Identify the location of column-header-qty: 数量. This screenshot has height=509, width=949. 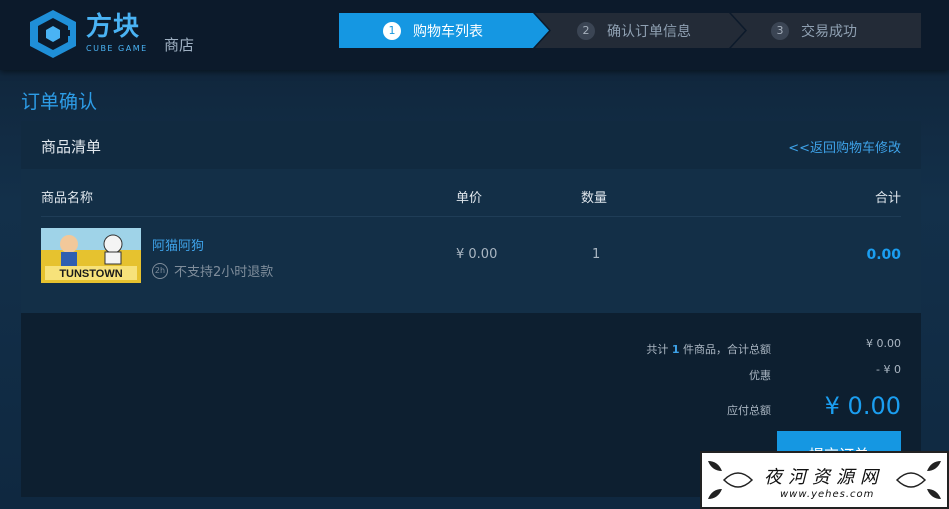
(594, 198).